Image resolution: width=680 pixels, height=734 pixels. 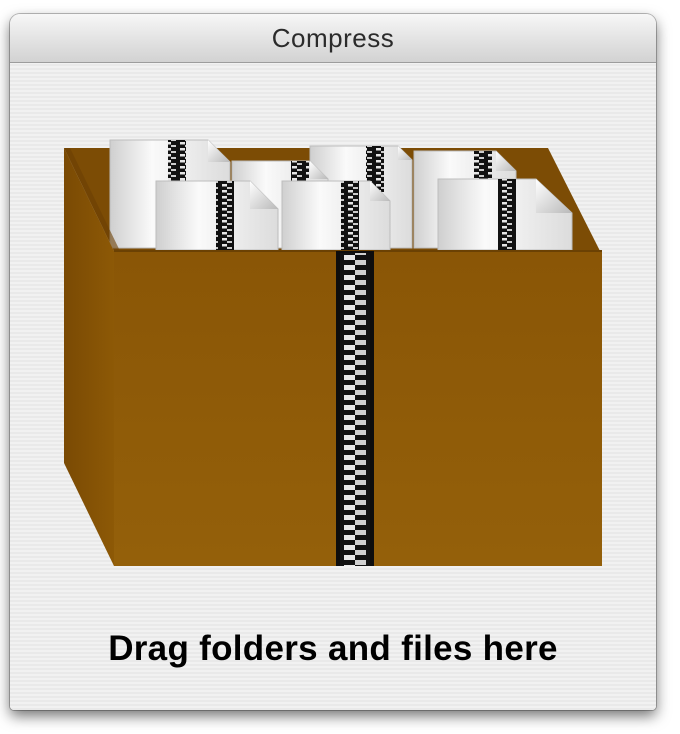 I want to click on title-bar: Compress, so click(x=333, y=38).